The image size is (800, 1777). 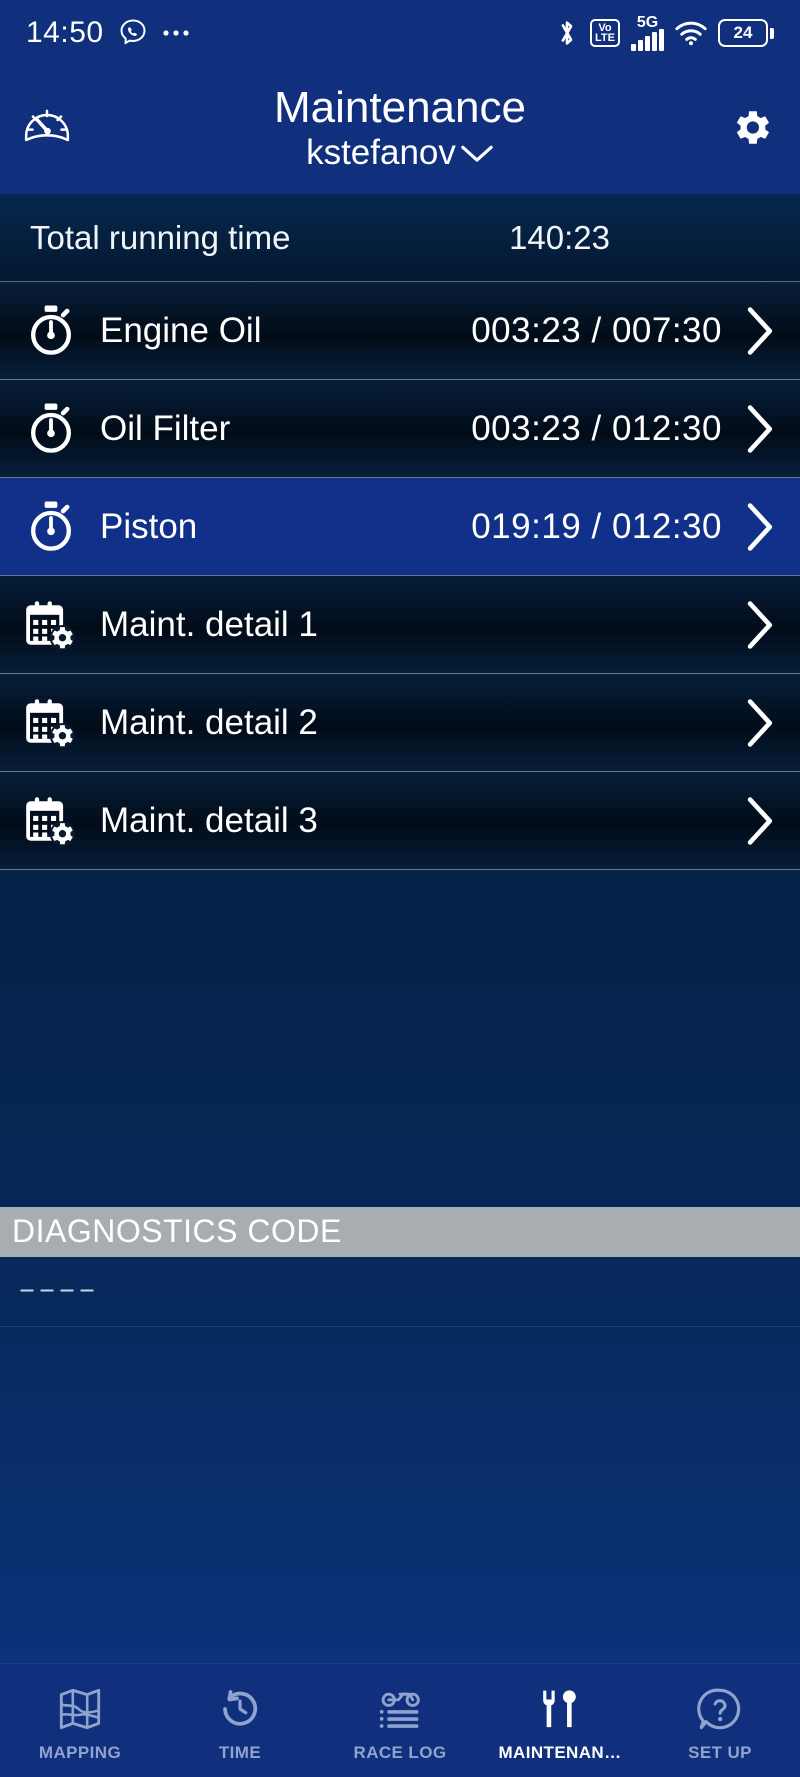 What do you see at coordinates (80, 1752) in the screenshot?
I see `nav-label: MAPPING` at bounding box center [80, 1752].